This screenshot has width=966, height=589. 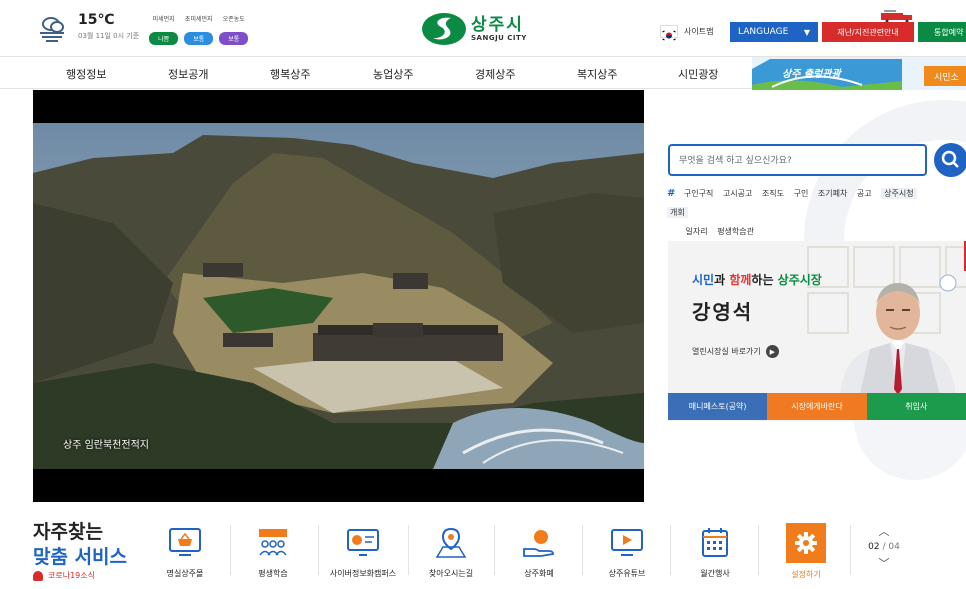 I want to click on hash-icon: #, so click(x=671, y=193).